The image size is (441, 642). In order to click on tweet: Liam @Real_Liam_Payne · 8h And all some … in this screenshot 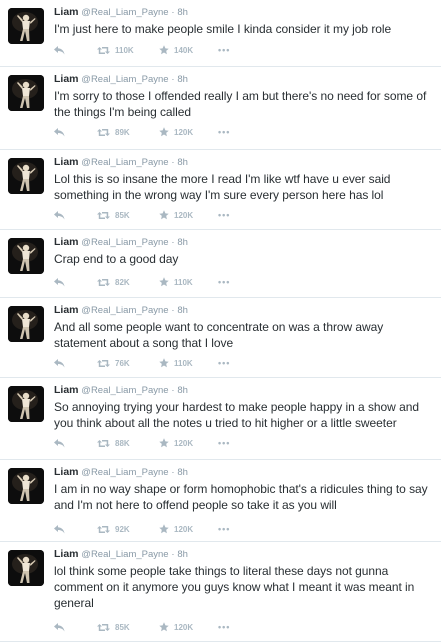, I will do `click(220, 338)`.